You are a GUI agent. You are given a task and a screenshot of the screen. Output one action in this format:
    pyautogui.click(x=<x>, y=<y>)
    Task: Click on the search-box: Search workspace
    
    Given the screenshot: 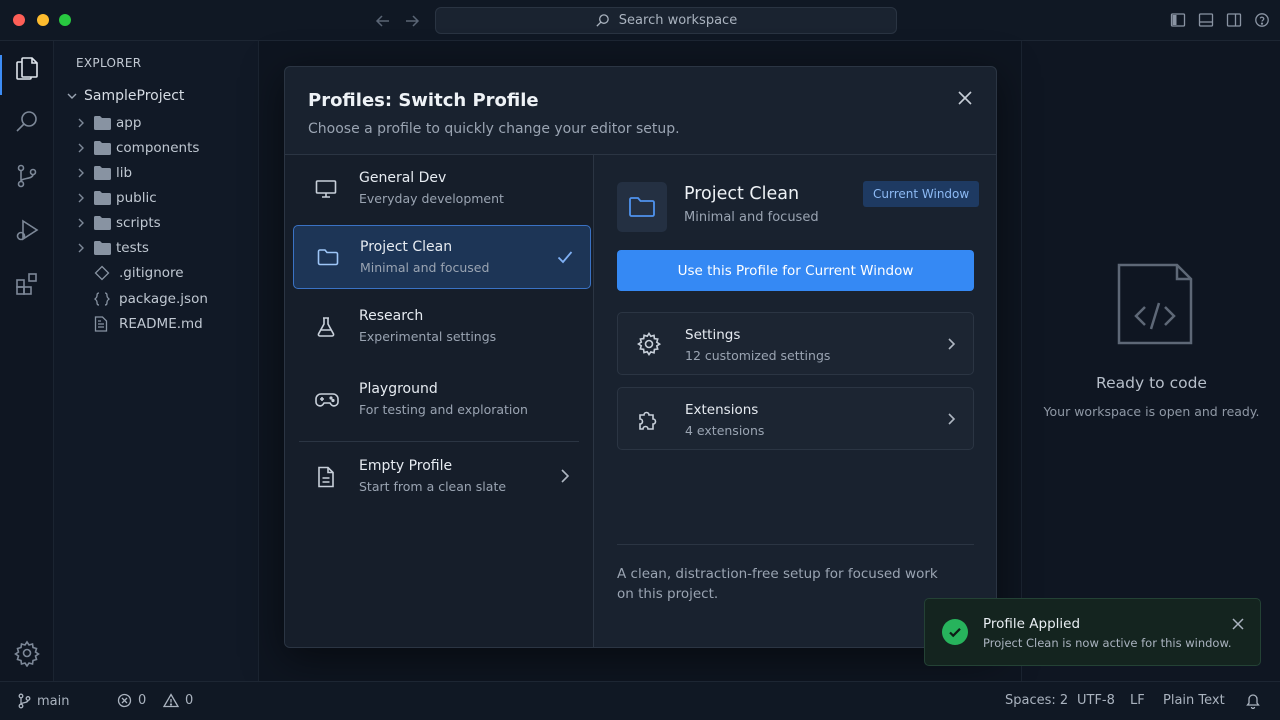 What is the action you would take?
    pyautogui.click(x=666, y=20)
    